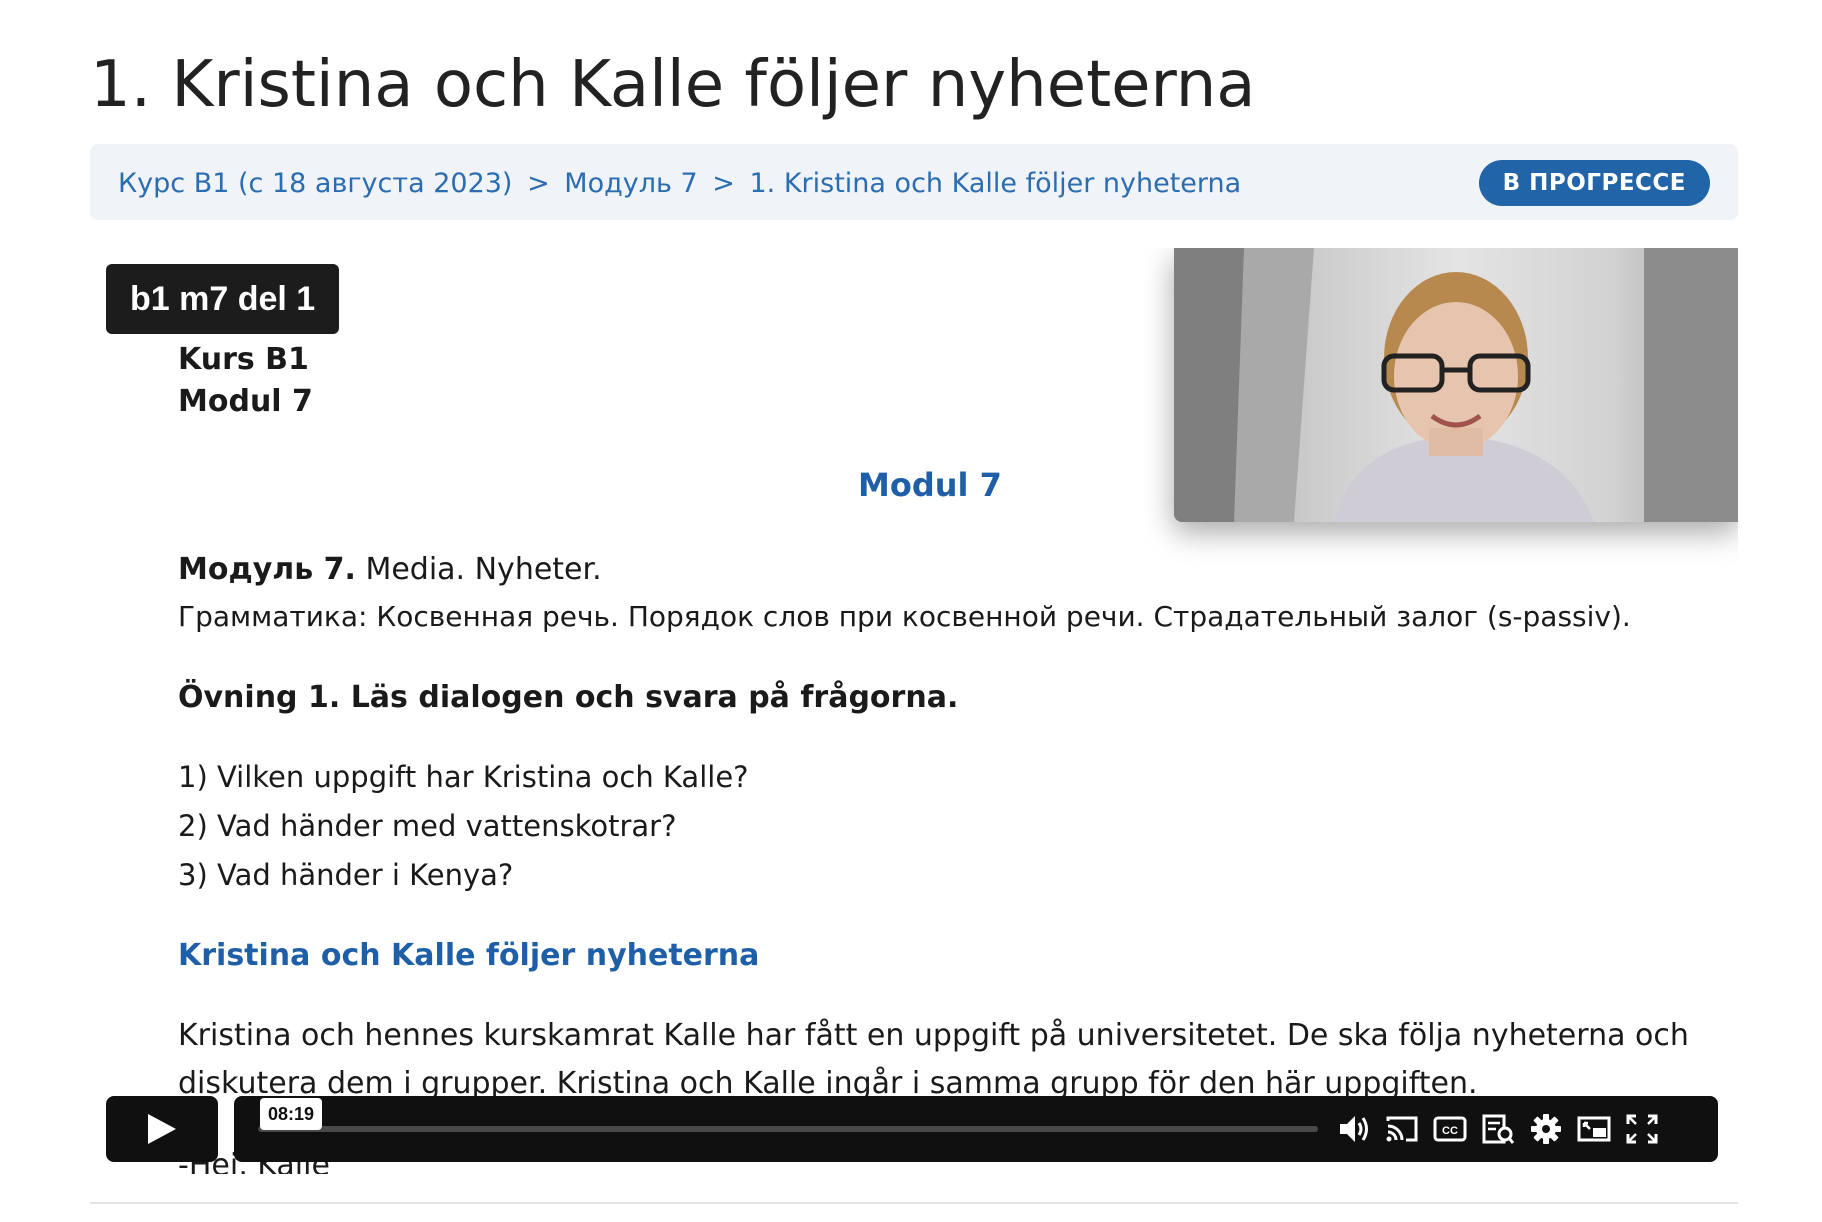 The height and width of the screenshot is (1222, 1822). I want to click on doc-module-line: Модуль 7. Media. Nyheter., so click(390, 569).